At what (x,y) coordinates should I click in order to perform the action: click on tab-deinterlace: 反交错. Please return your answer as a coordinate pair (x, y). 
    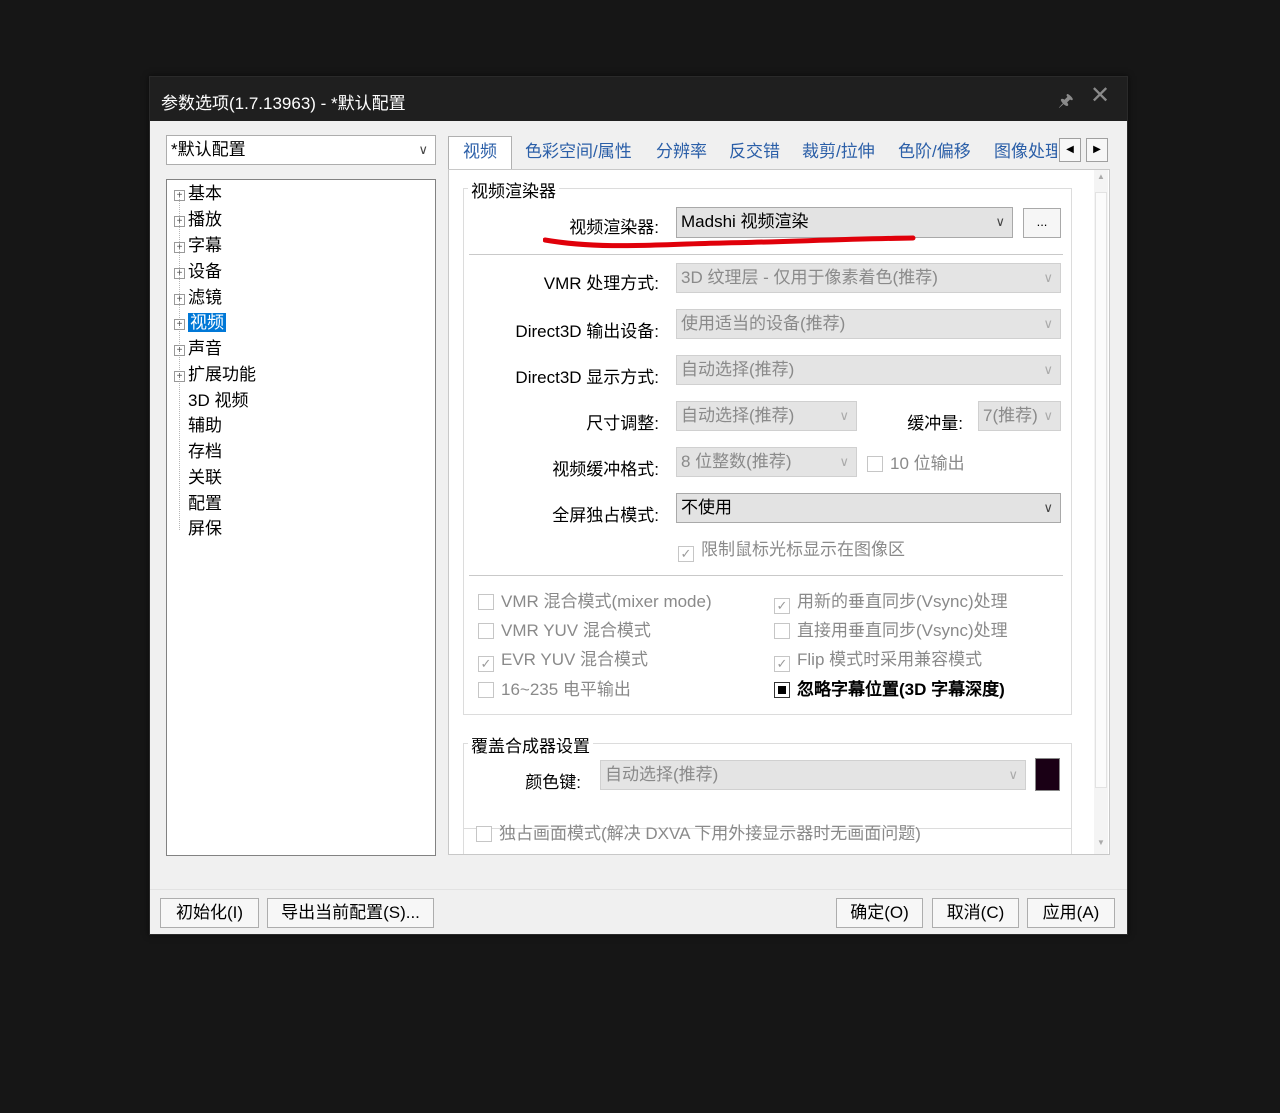
    Looking at the image, I should click on (754, 153).